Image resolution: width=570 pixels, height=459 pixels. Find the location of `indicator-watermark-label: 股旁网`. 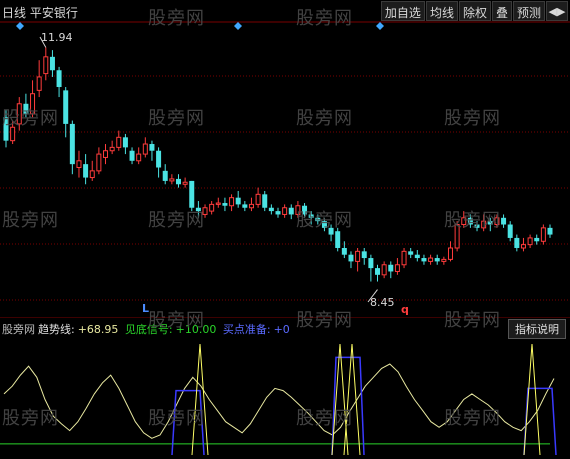

indicator-watermark-label: 股旁网 is located at coordinates (18, 329).